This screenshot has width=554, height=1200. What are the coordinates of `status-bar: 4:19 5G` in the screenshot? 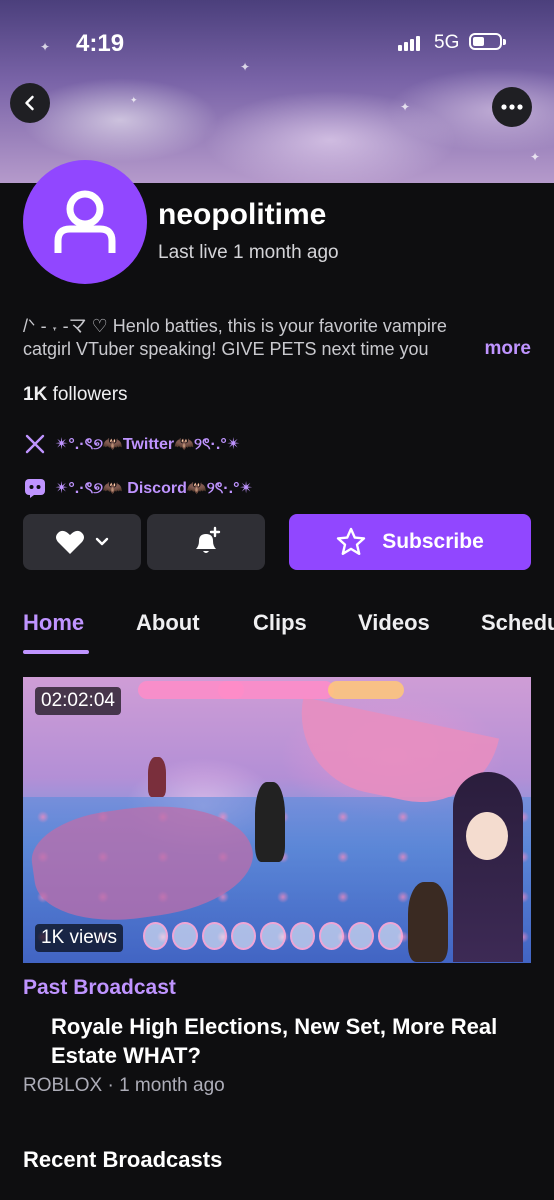 It's located at (277, 40).